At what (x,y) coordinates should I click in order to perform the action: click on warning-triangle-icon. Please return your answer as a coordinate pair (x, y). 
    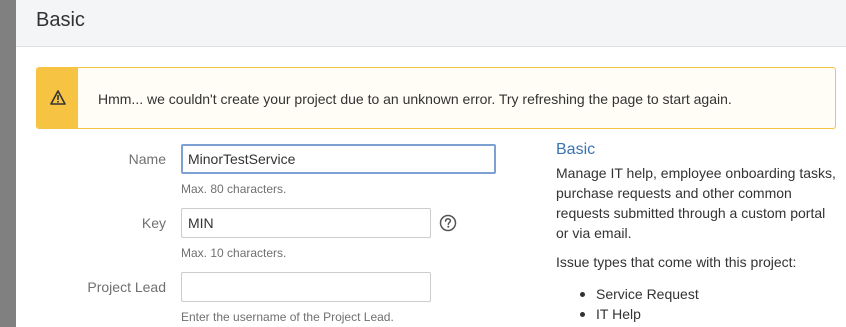
    Looking at the image, I should click on (58, 97).